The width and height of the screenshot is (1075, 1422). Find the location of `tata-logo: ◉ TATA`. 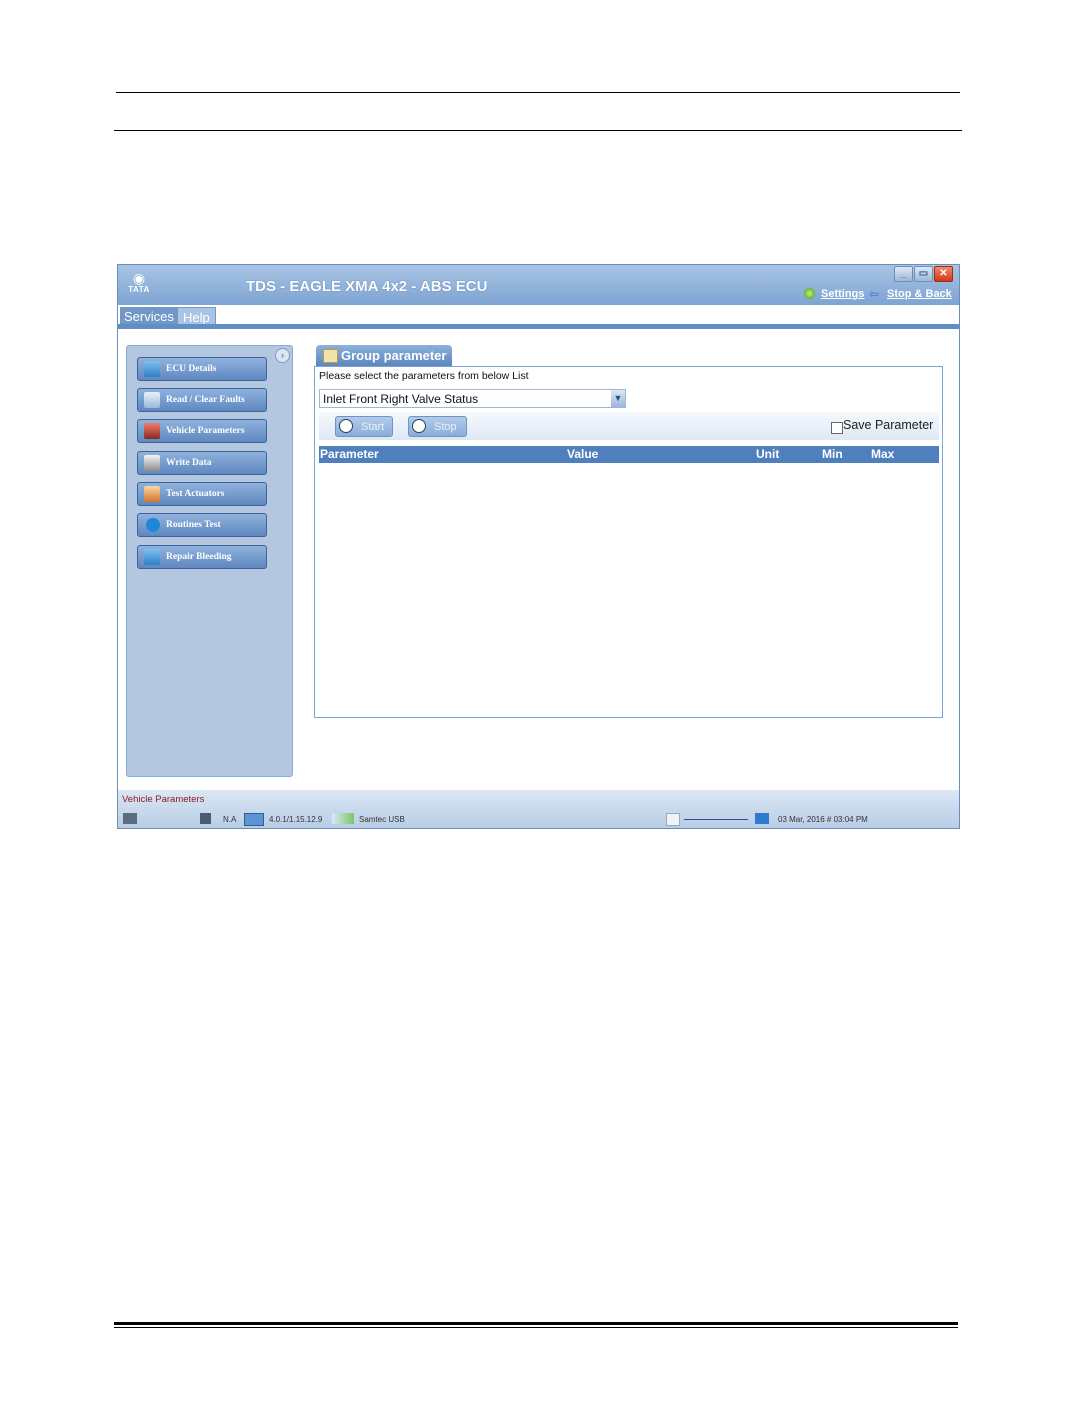

tata-logo: ◉ TATA is located at coordinates (139, 285).